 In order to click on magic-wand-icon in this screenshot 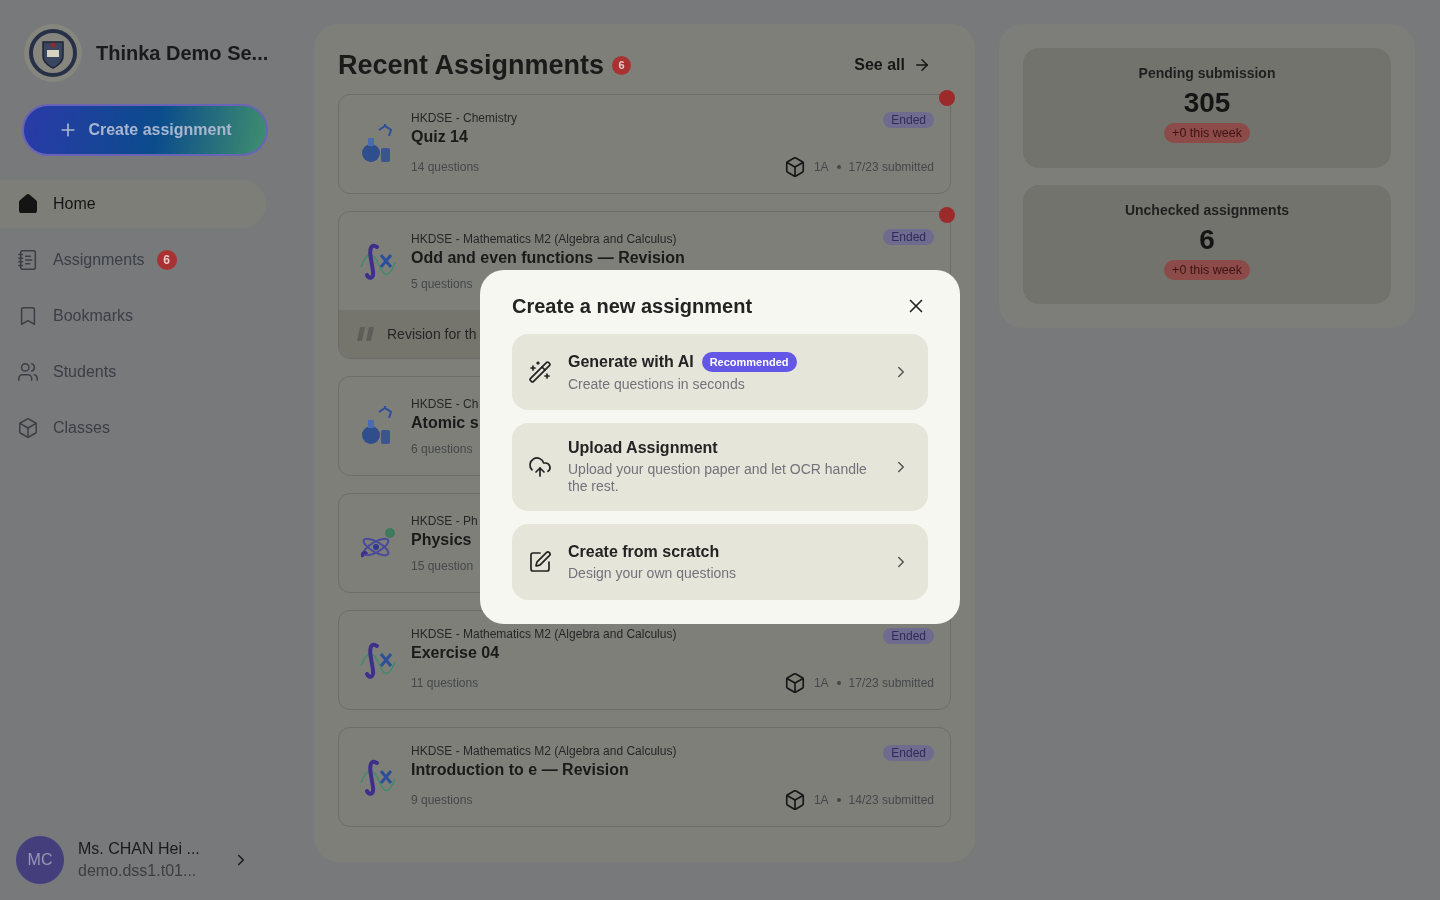, I will do `click(540, 372)`.